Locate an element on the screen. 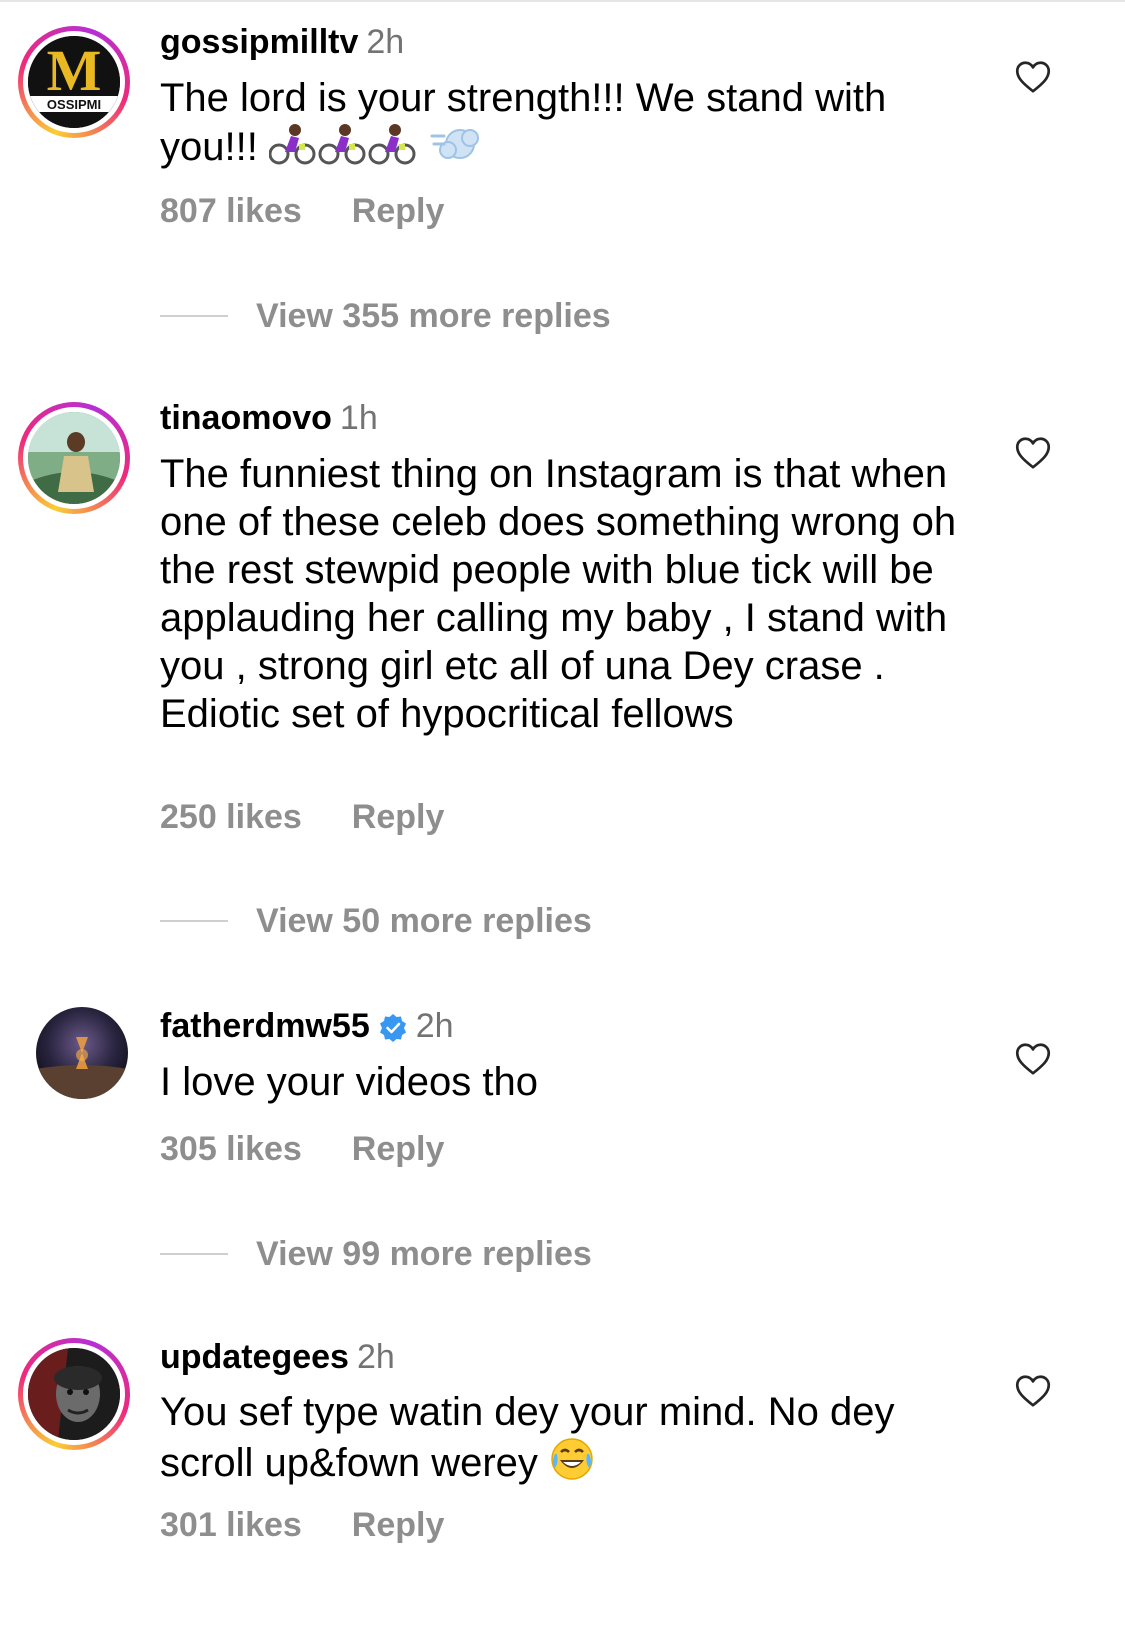 Image resolution: width=1125 pixels, height=1640 pixels. comment-text: I love your videos tho is located at coordinates (349, 1082).